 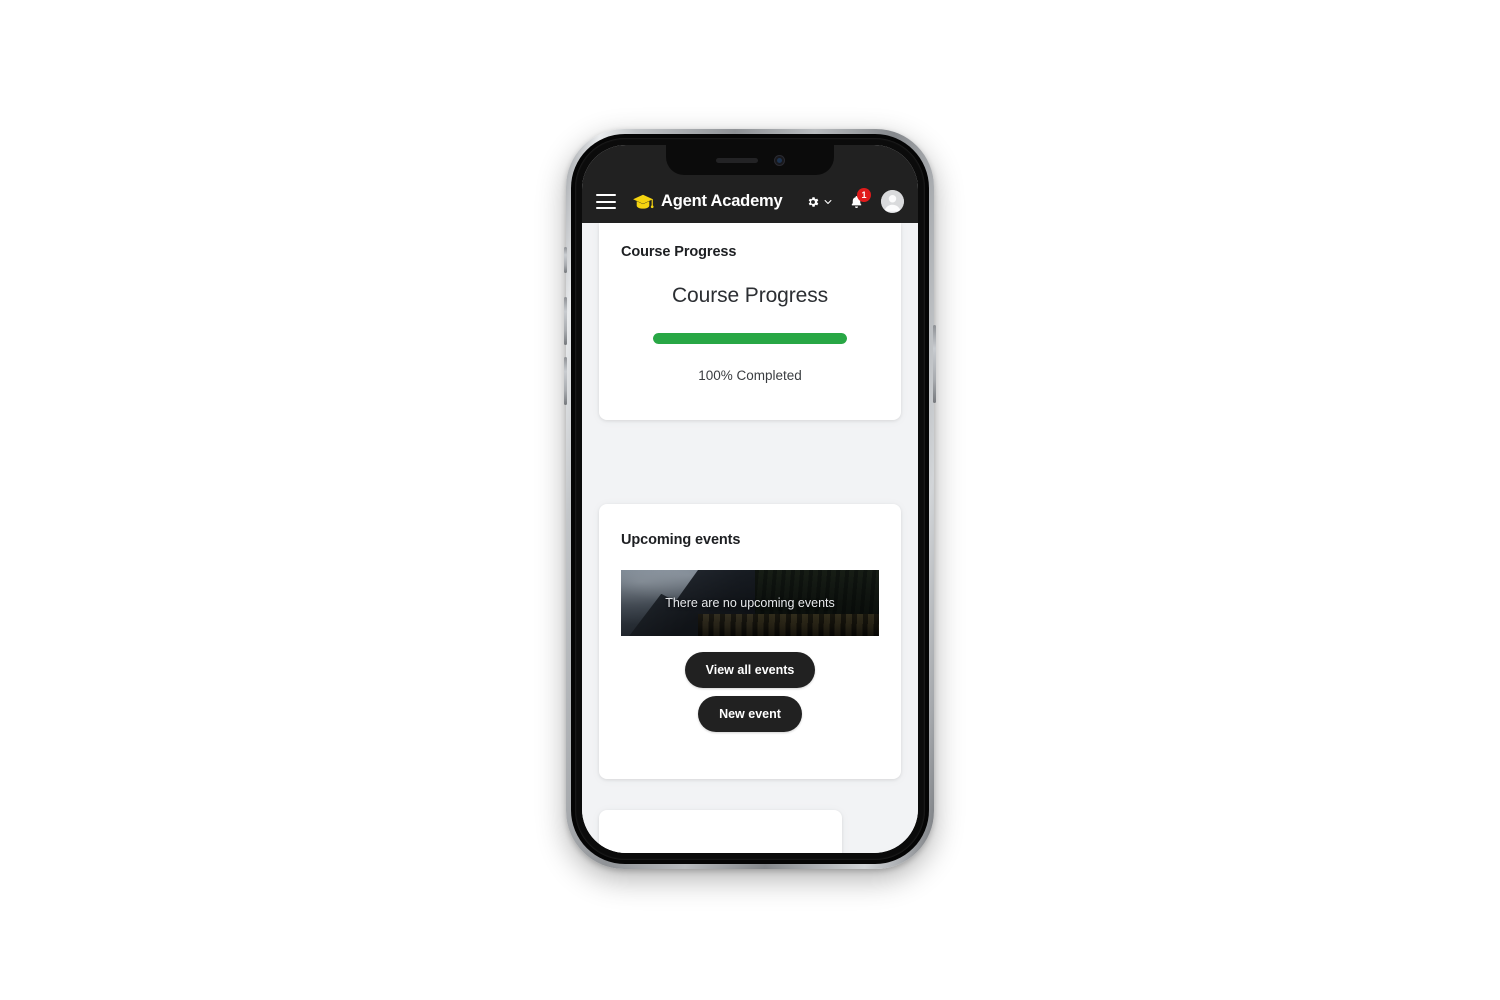 I want to click on no-upcoming-events-message: There are no upcoming events, so click(x=750, y=603).